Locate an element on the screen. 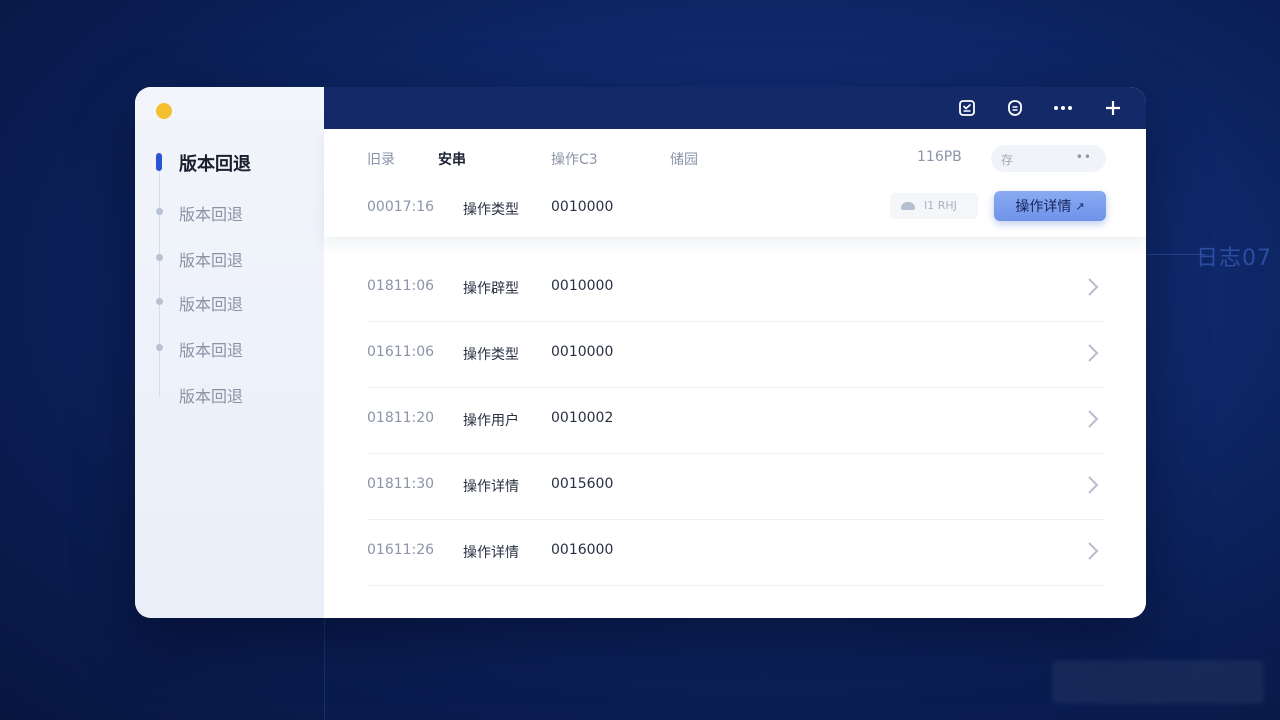  filter-pill-label: 存 is located at coordinates (1007, 160).